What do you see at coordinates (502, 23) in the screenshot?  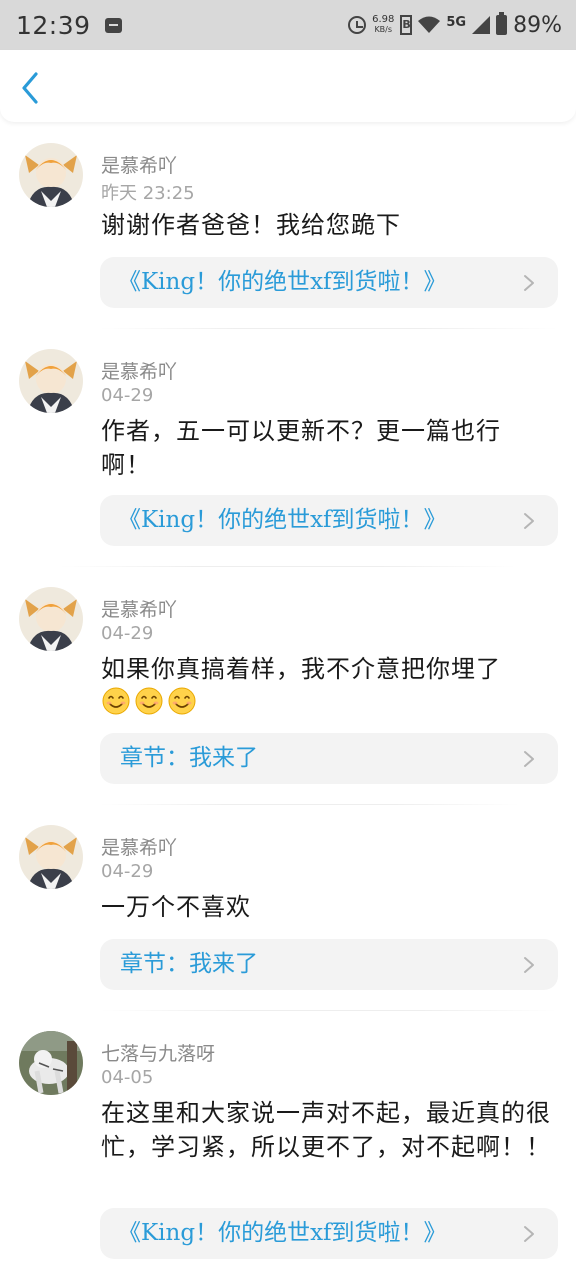 I see `battery-icon` at bounding box center [502, 23].